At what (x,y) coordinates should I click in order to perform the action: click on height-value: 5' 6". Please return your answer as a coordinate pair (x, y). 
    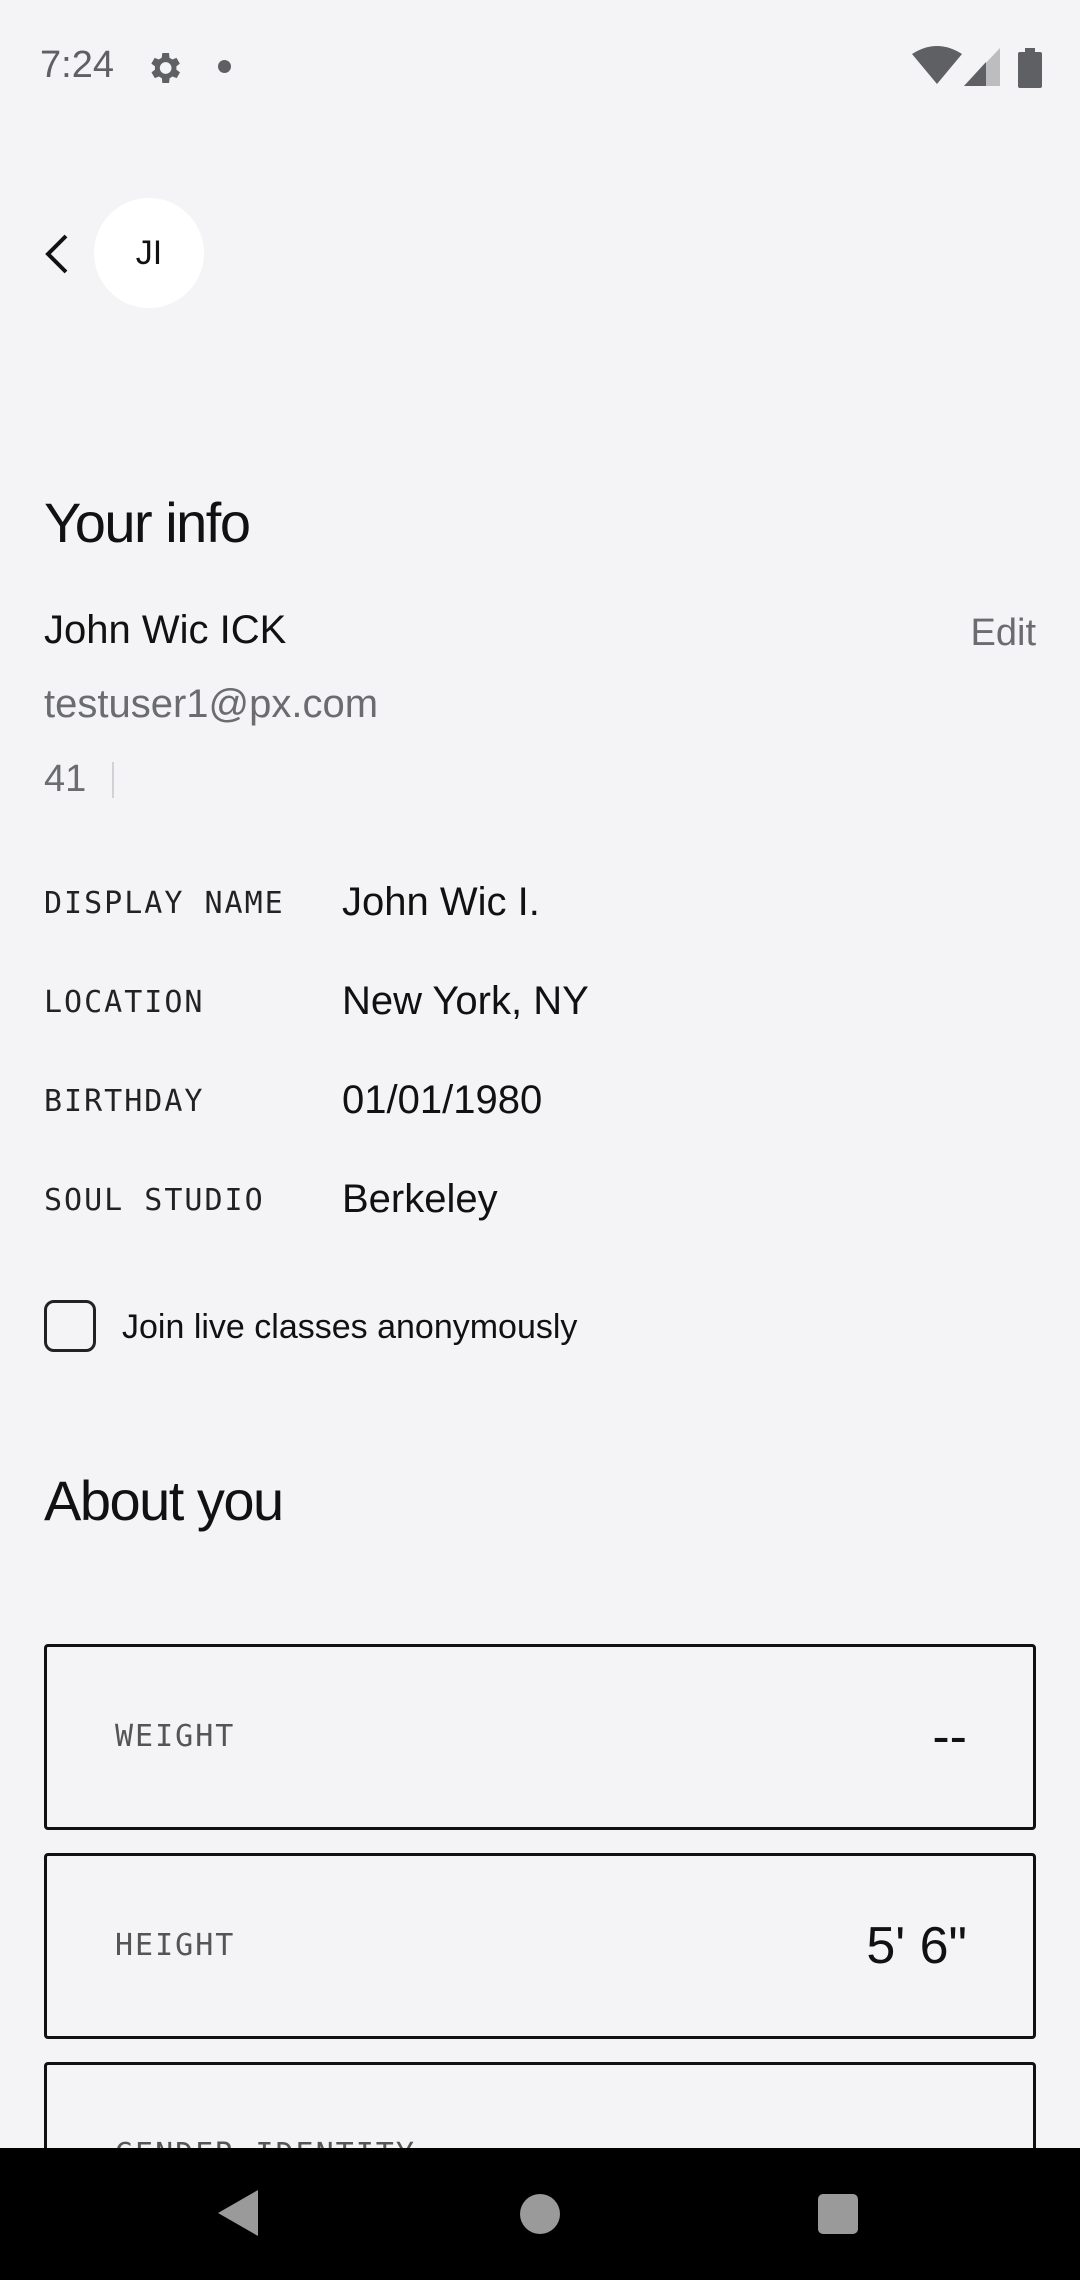
    Looking at the image, I should click on (916, 1946).